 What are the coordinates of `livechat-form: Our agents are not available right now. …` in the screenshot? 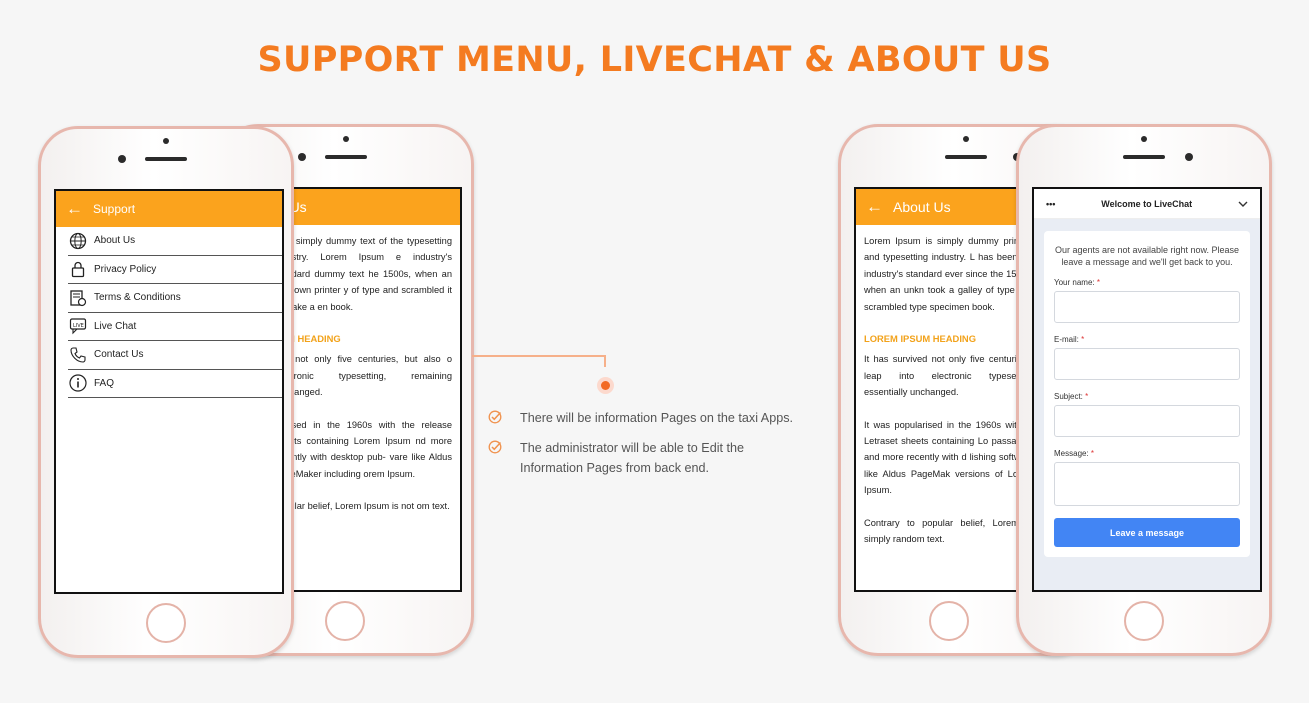 It's located at (1147, 394).